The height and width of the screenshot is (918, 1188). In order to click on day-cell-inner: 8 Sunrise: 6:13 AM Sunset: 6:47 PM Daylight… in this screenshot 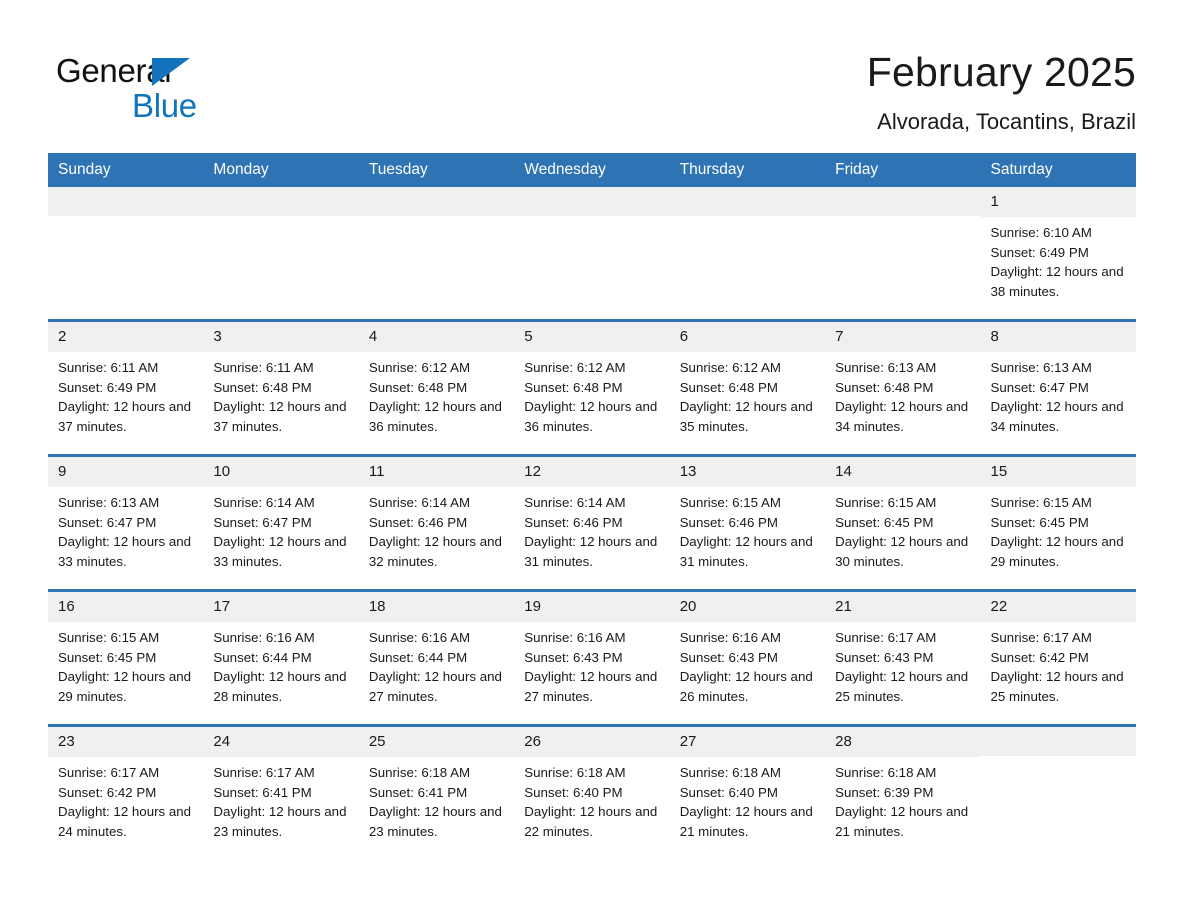, I will do `click(1058, 388)`.